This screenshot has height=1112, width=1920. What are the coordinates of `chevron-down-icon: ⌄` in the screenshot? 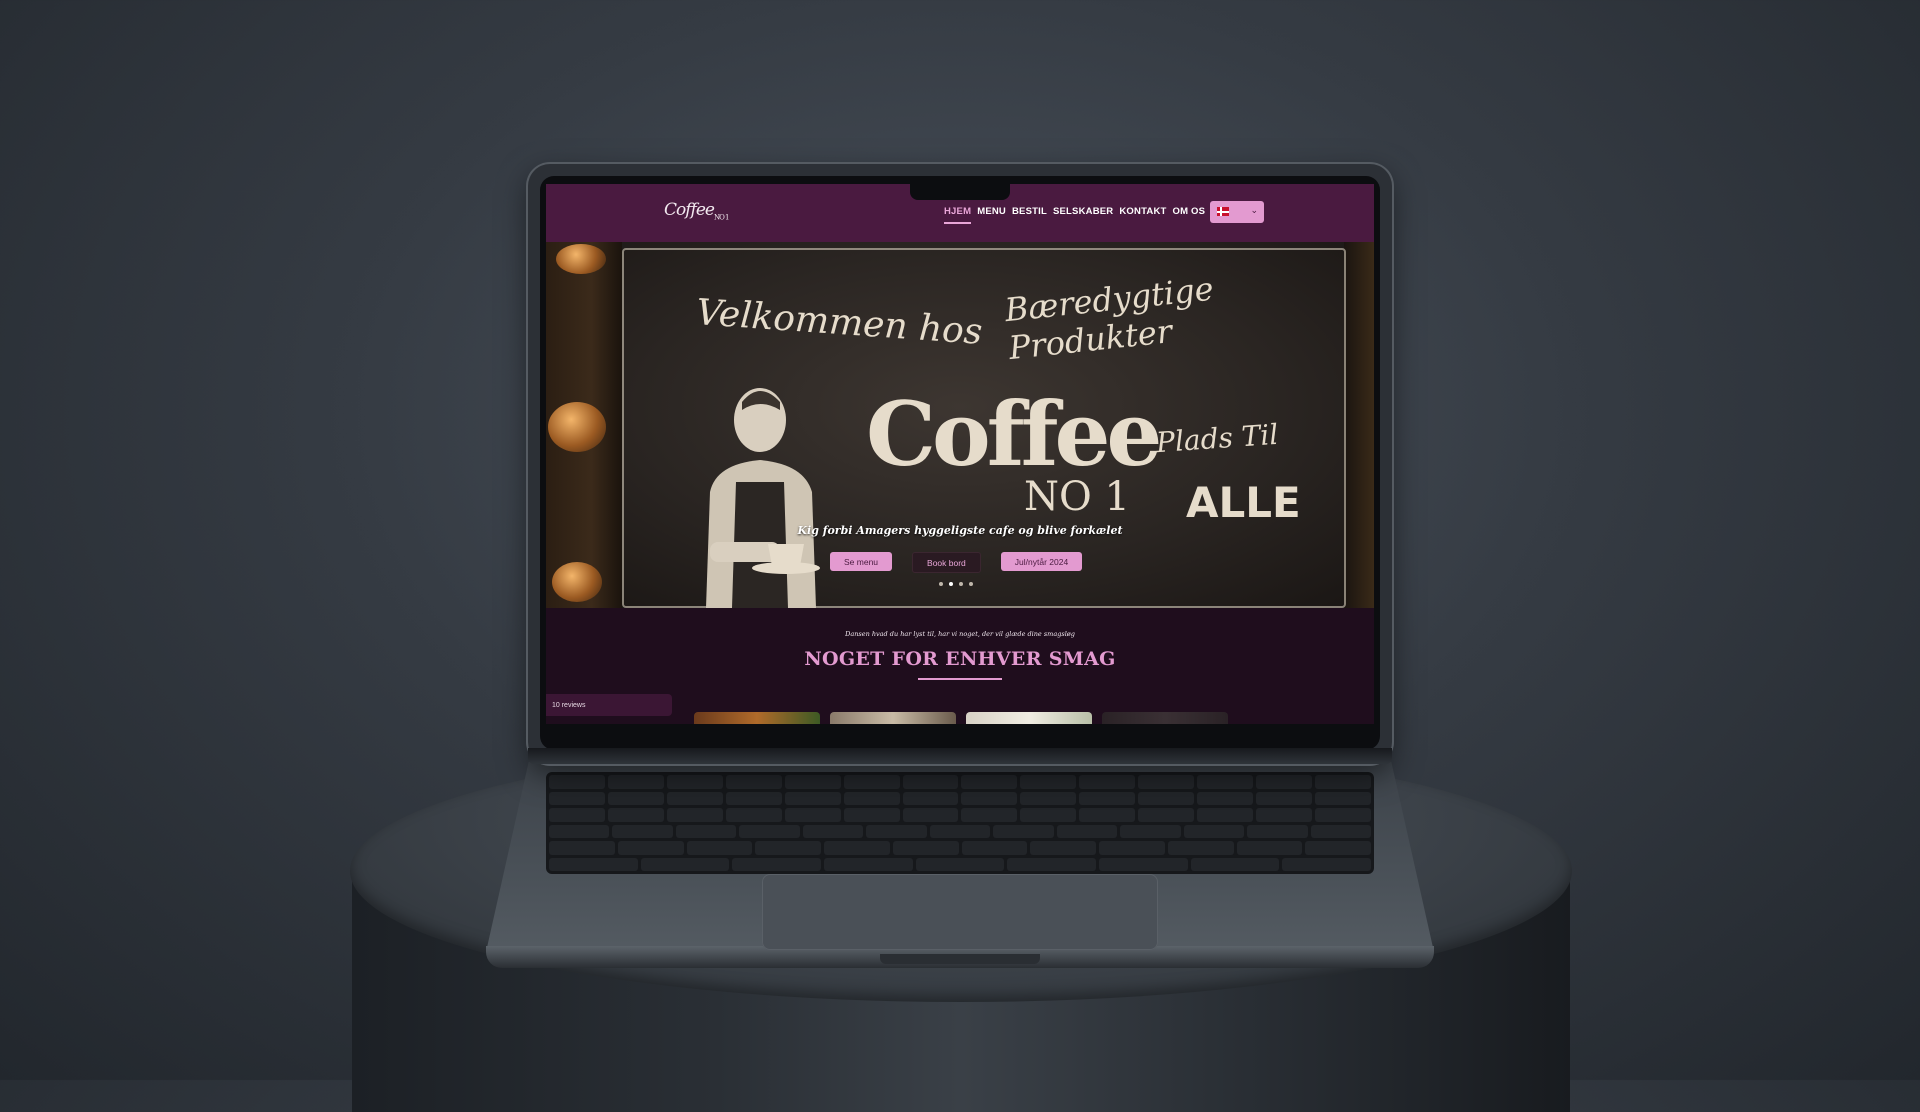 It's located at (1254, 210).